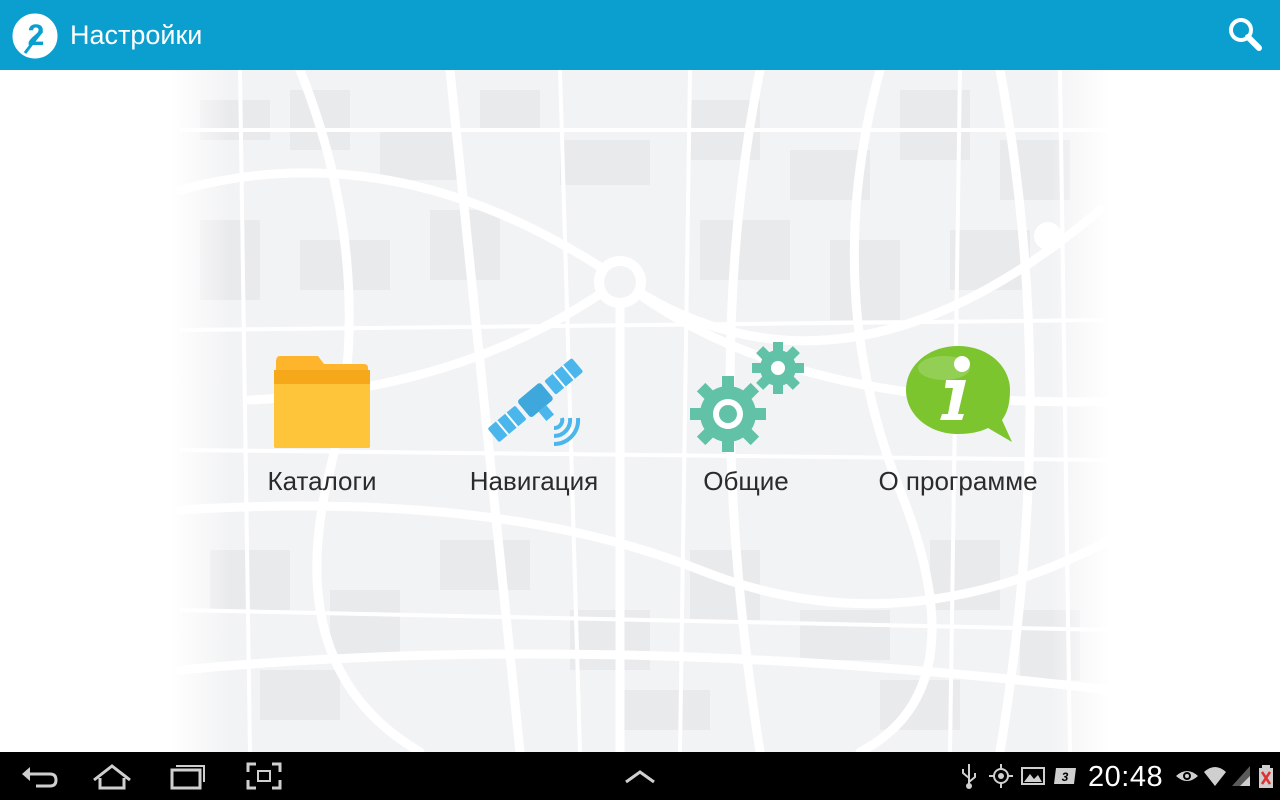  Describe the element at coordinates (959, 394) in the screenshot. I see `info-bubble-icon` at that location.